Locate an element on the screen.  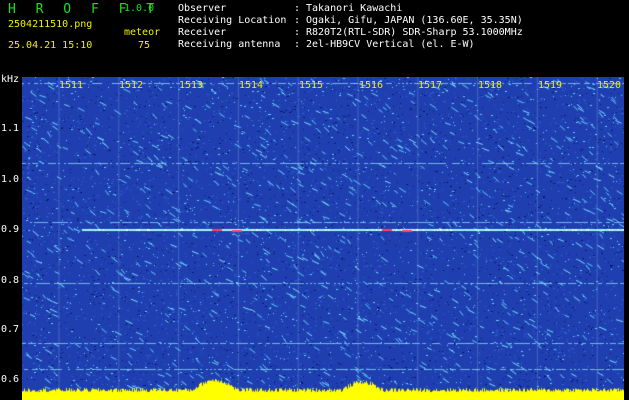
receiver-value: R820T2(RTL-SDR) SDR-Sharp 53.1000MHz is located at coordinates (414, 32).